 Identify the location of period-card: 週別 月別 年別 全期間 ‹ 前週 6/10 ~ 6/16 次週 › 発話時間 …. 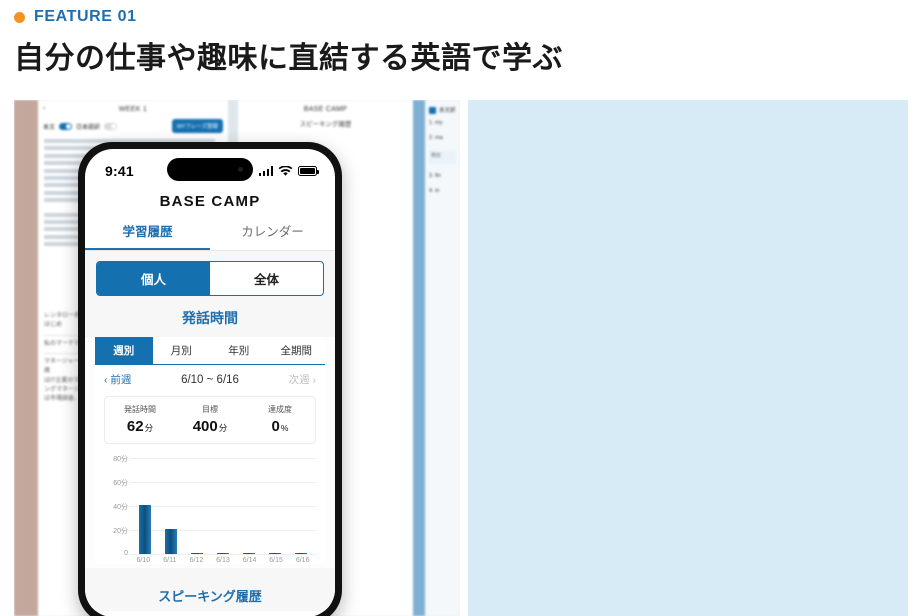
(210, 450).